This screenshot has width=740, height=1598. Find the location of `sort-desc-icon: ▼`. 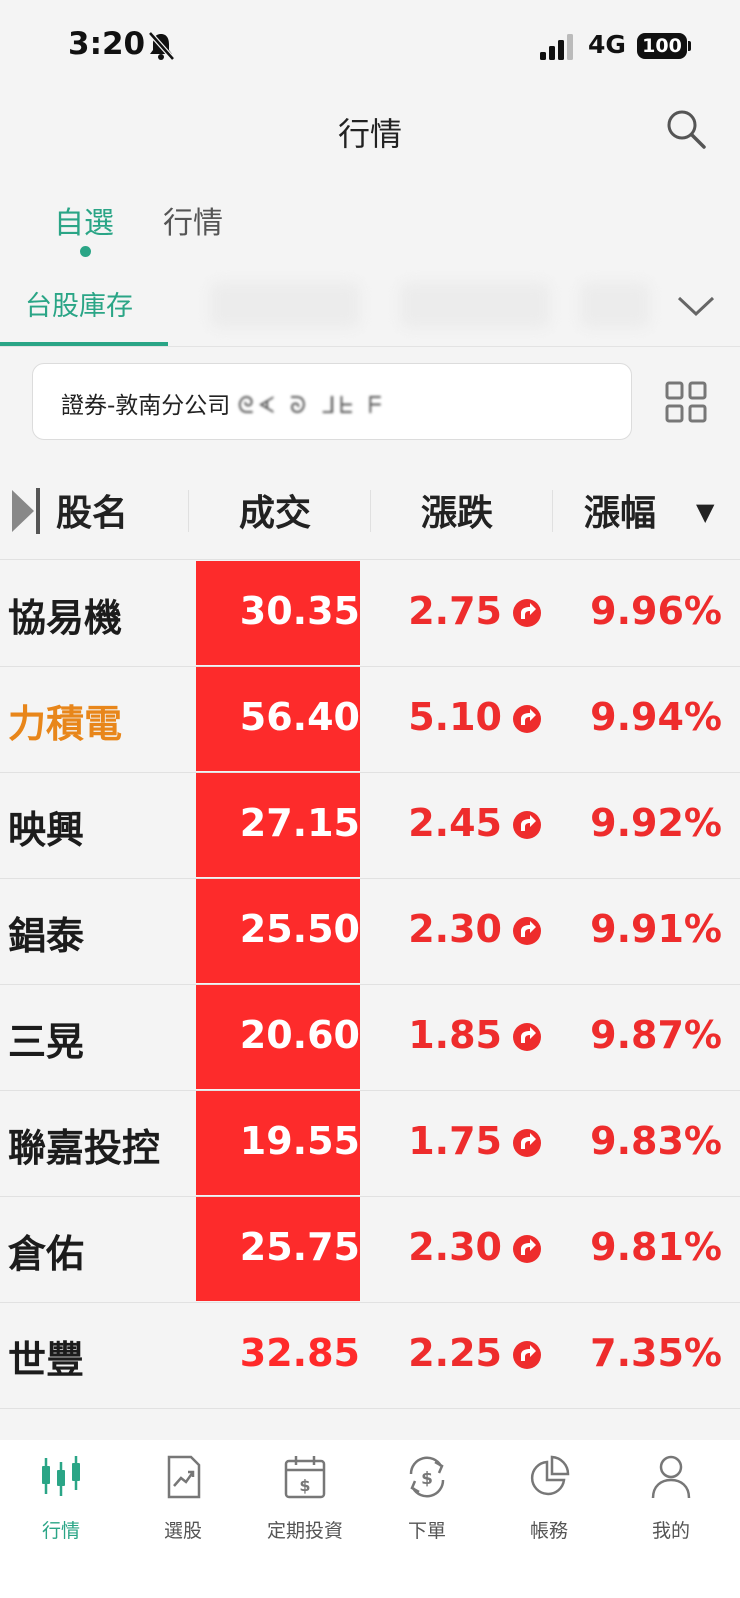

sort-desc-icon: ▼ is located at coordinates (705, 512).